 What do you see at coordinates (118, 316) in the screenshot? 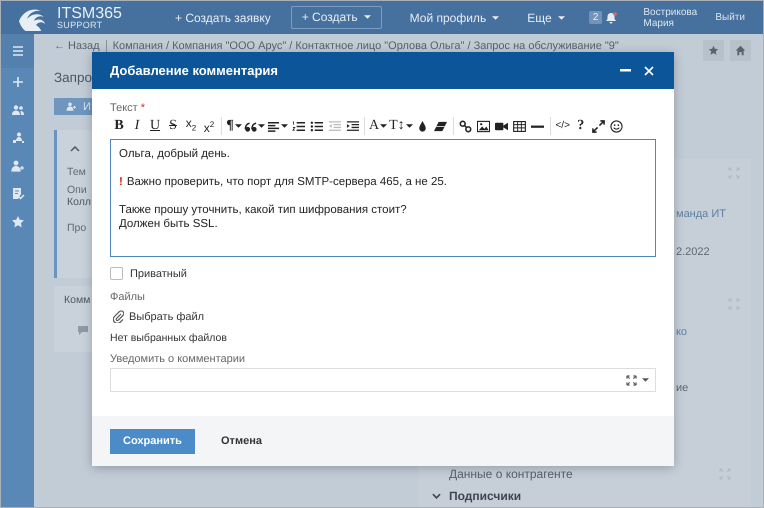
I see `paperclip-icon` at bounding box center [118, 316].